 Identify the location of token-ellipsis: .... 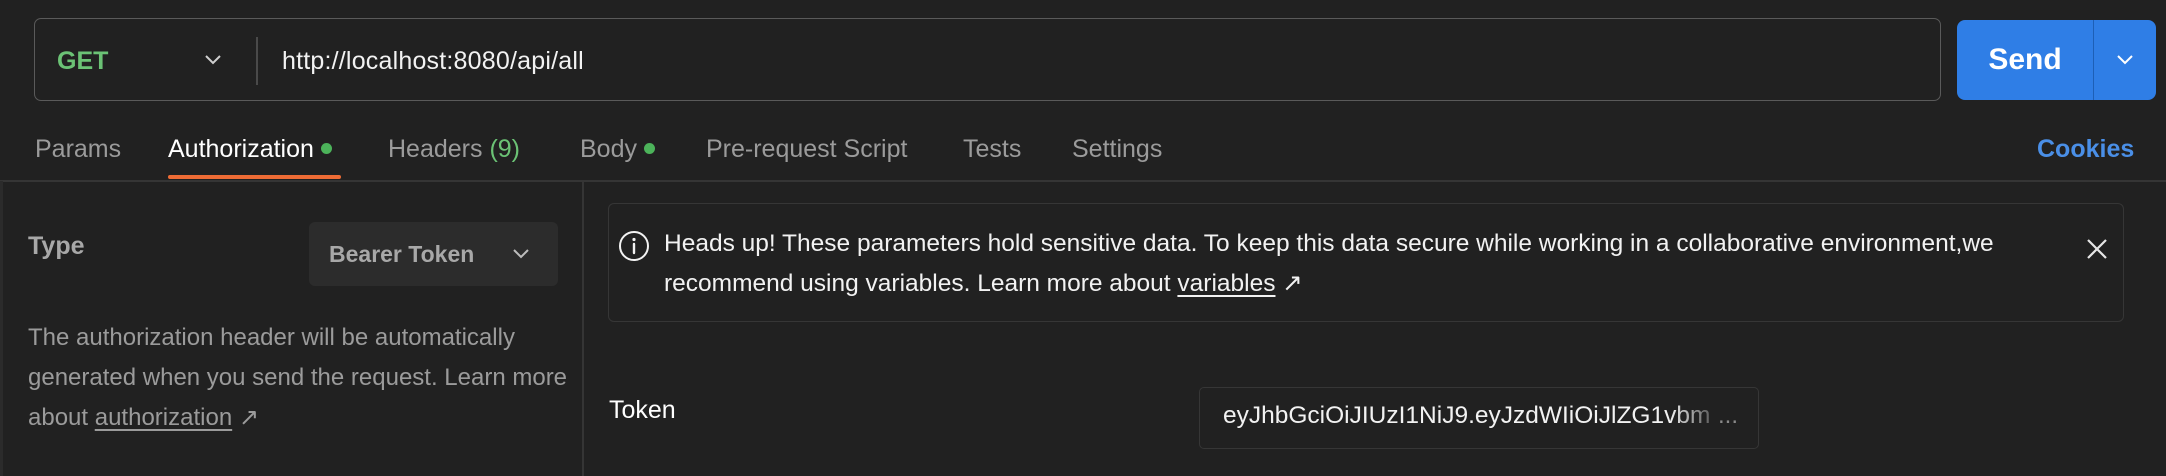
(1728, 415).